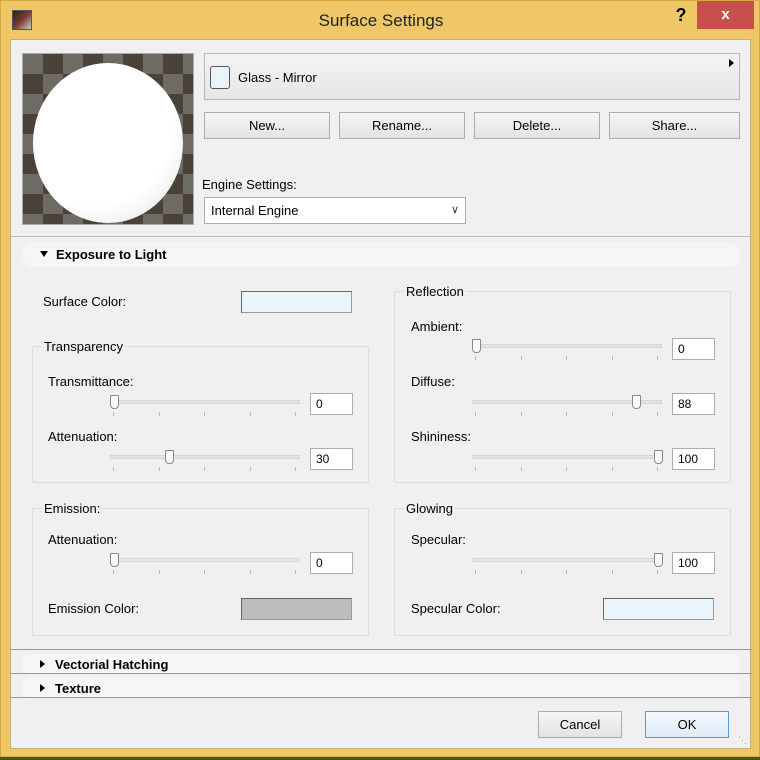  What do you see at coordinates (85, 301) in the screenshot?
I see `surface-color-label: Surface Color:` at bounding box center [85, 301].